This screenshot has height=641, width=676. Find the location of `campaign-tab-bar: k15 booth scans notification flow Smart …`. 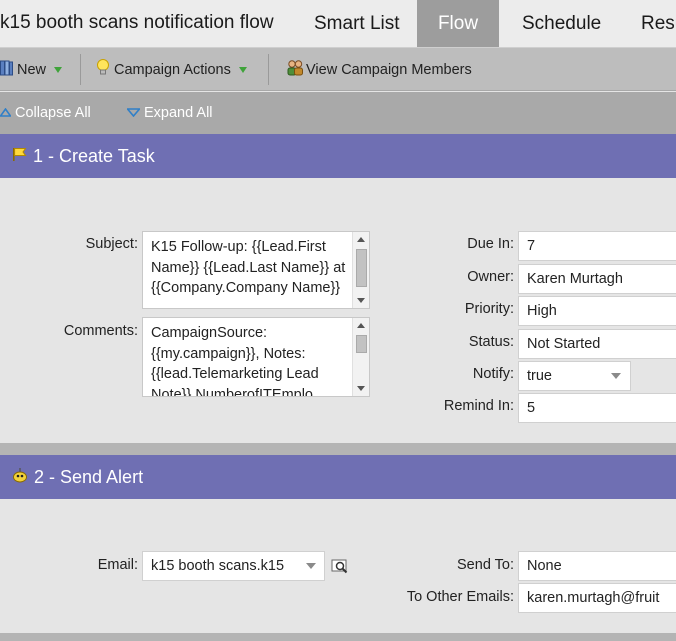

campaign-tab-bar: k15 booth scans notification flow Smart … is located at coordinates (338, 24).